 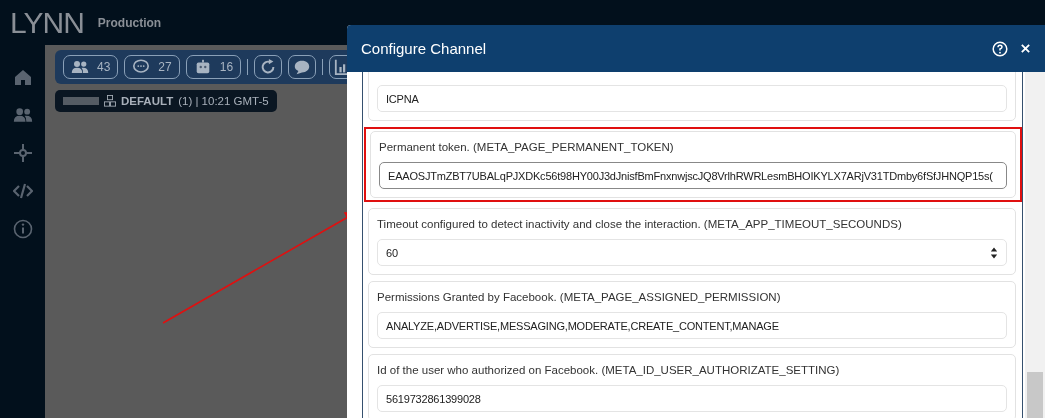 I want to click on home-icon, so click(x=22, y=77).